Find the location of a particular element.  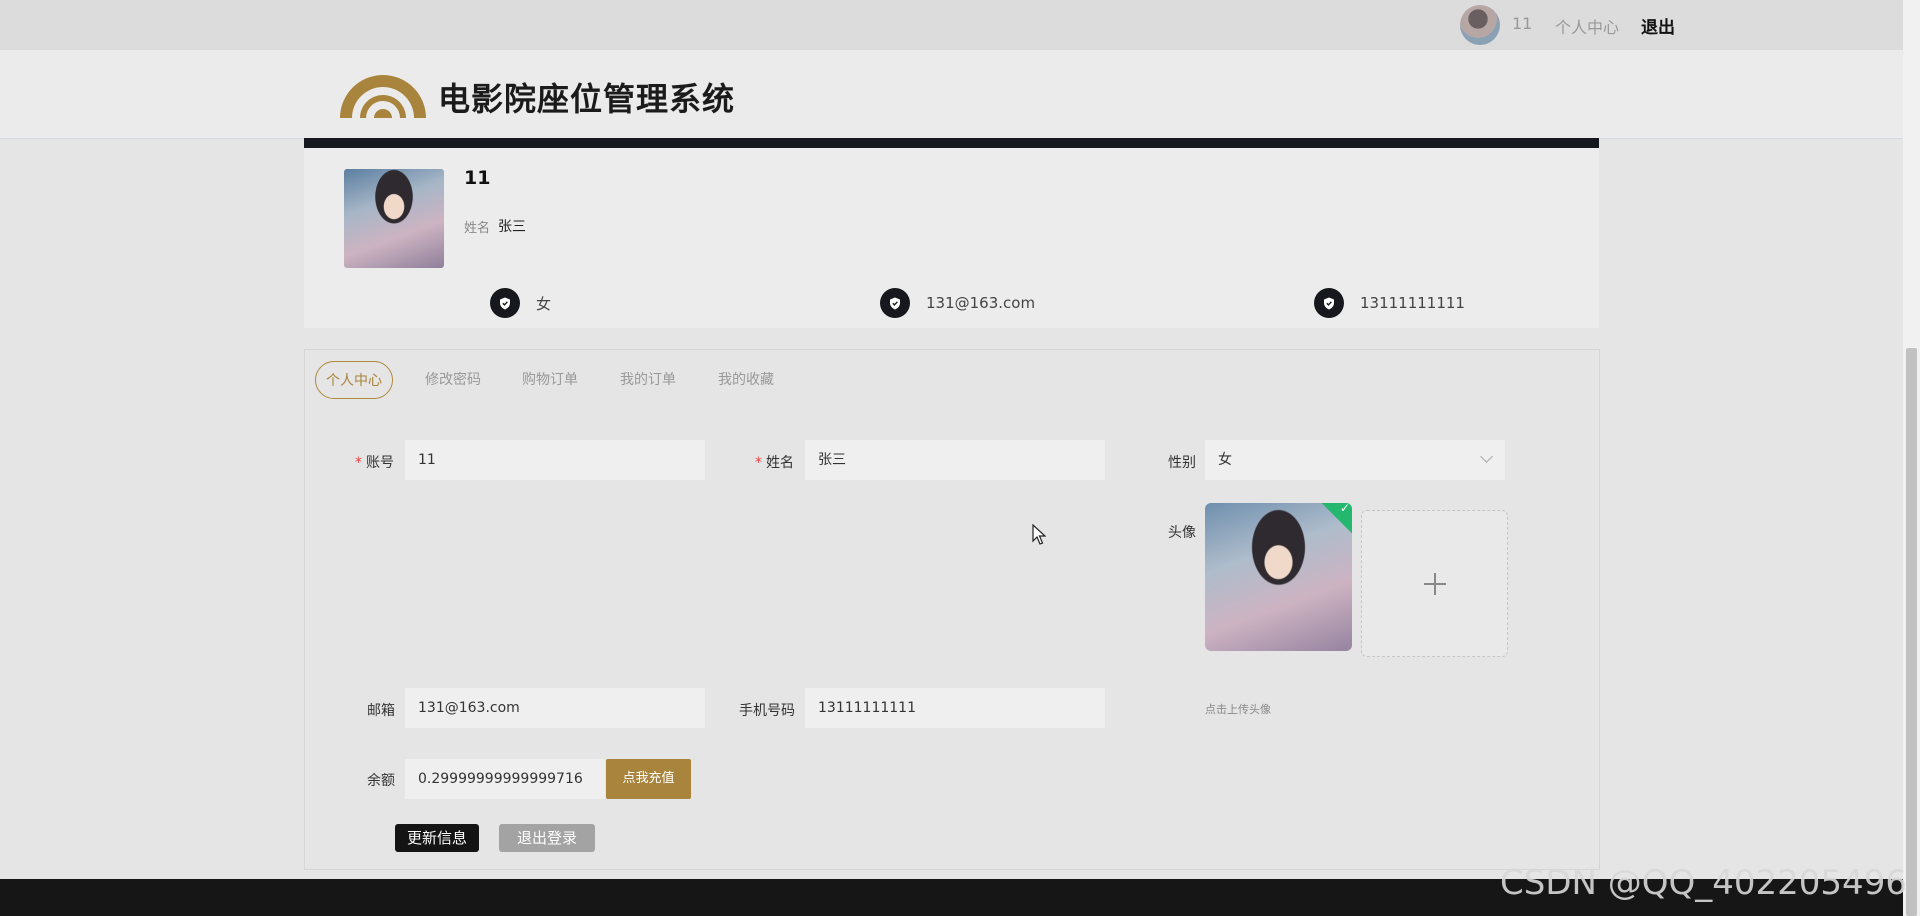

user-avatar is located at coordinates (1480, 25).